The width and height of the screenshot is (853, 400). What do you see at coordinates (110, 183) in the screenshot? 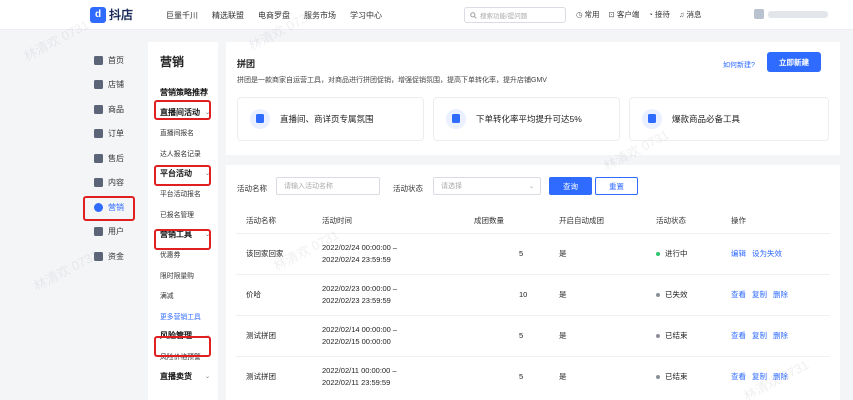
I see `nav-item-content: 内容` at bounding box center [110, 183].